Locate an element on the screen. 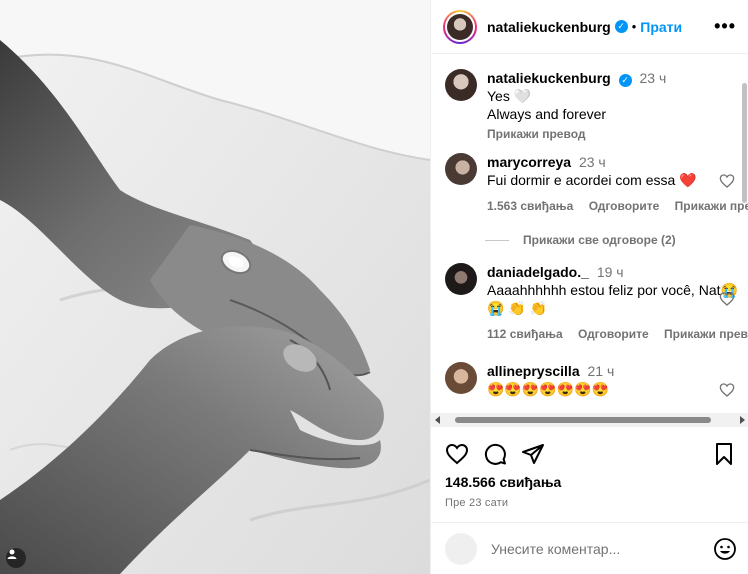 This screenshot has height=574, width=748. caption-translate-link: Прикажи превод is located at coordinates (611, 134).